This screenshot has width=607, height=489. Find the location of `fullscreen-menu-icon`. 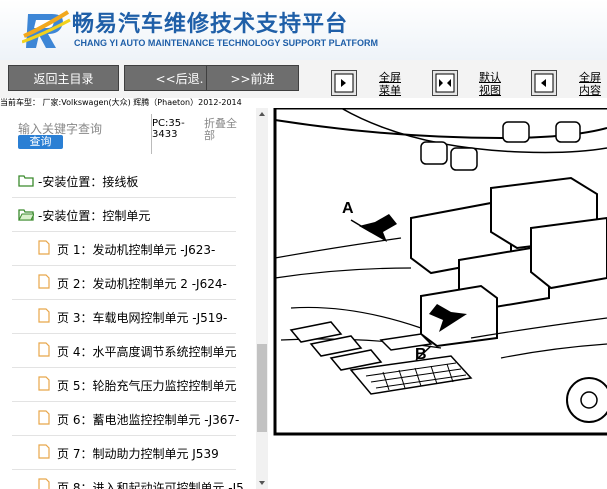

fullscreen-menu-icon is located at coordinates (344, 83).